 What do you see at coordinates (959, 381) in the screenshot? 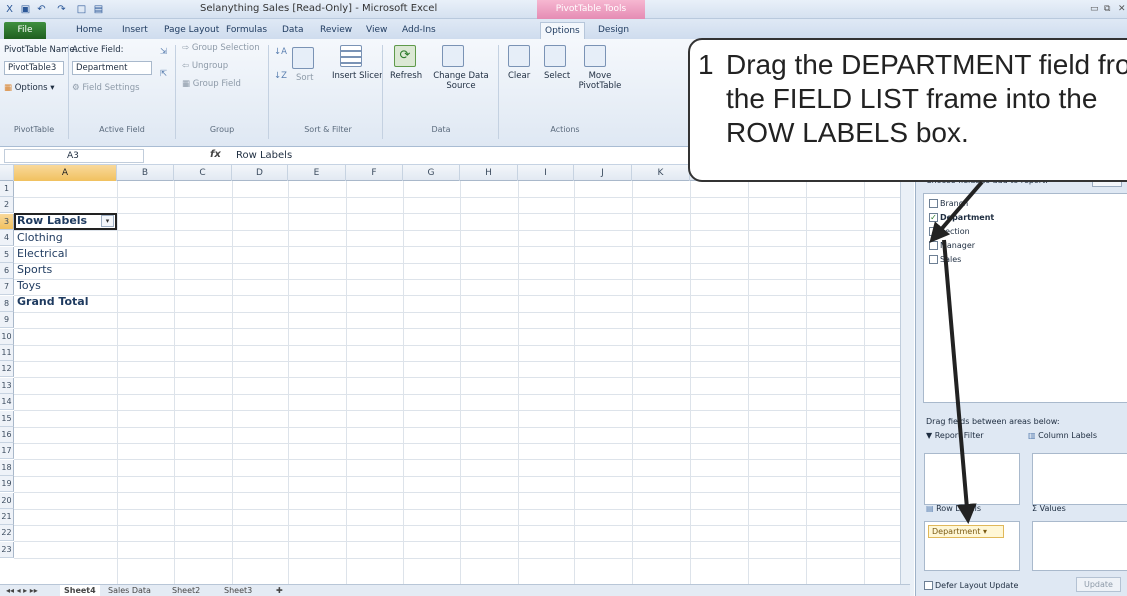
I see `drag-path-arrow` at bounding box center [959, 381].